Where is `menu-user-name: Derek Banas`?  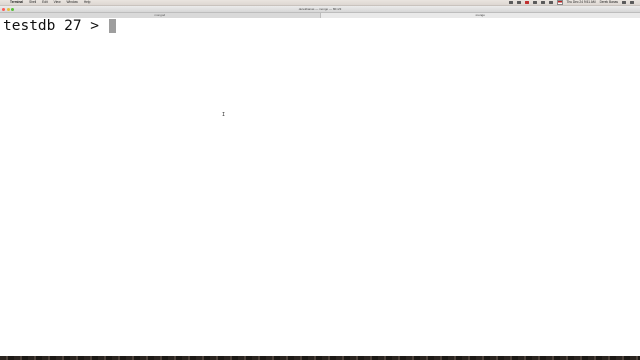 menu-user-name: Derek Banas is located at coordinates (609, 2).